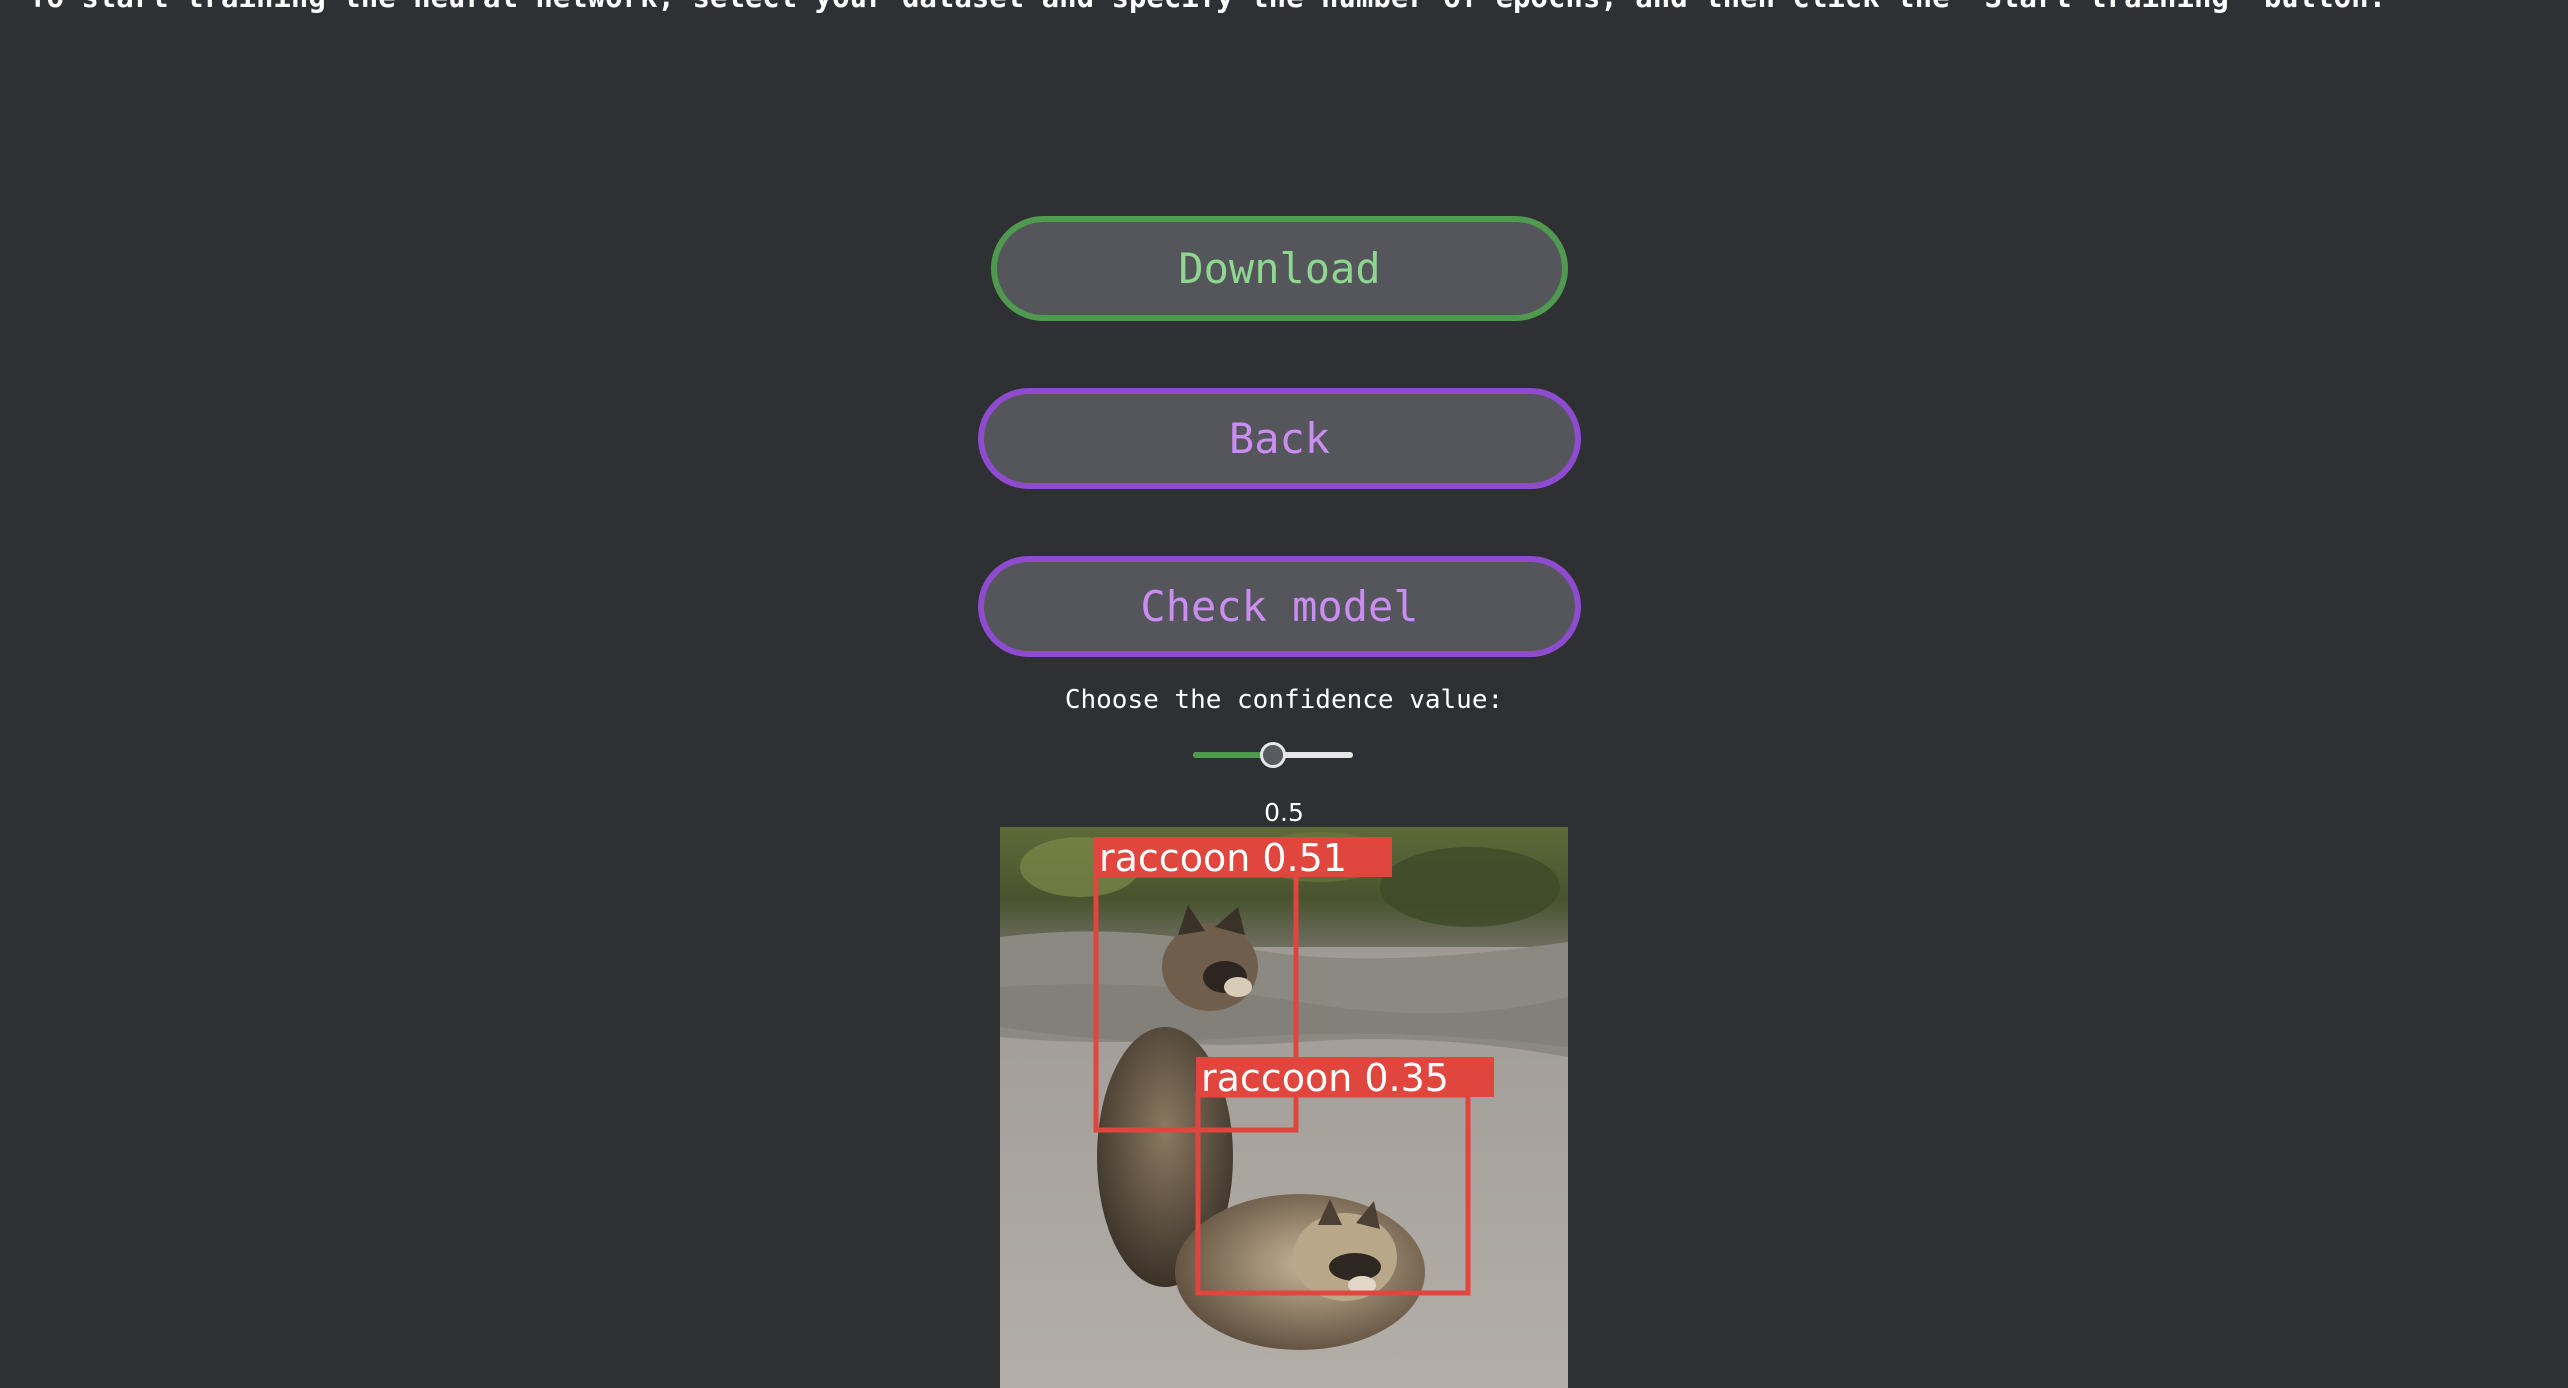 The image size is (2568, 1388). What do you see at coordinates (1279, 438) in the screenshot?
I see `back-button: Back` at bounding box center [1279, 438].